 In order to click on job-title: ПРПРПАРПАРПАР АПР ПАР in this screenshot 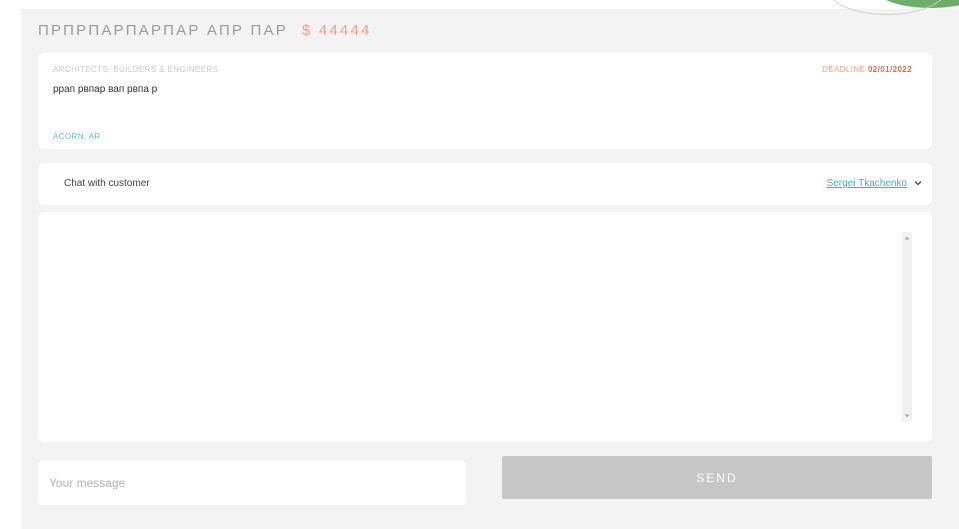, I will do `click(163, 30)`.